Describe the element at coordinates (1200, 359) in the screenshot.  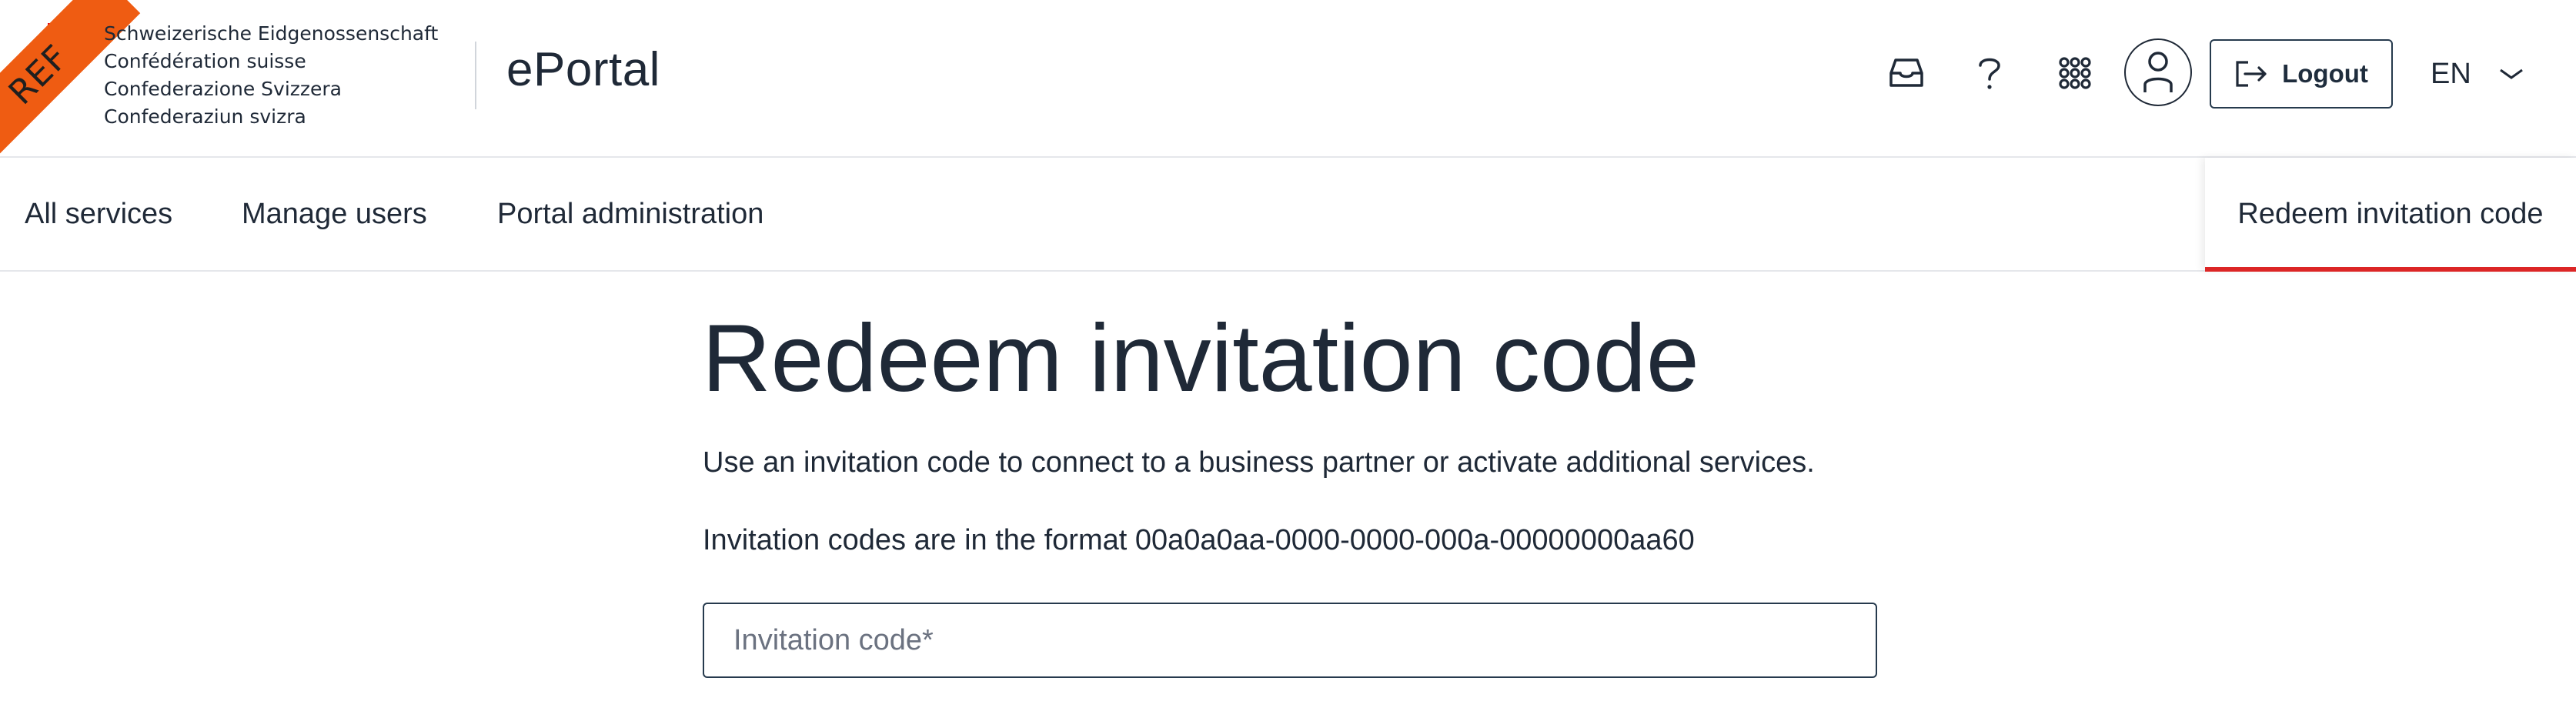
I see `page-title: Redeem invitation code` at that location.